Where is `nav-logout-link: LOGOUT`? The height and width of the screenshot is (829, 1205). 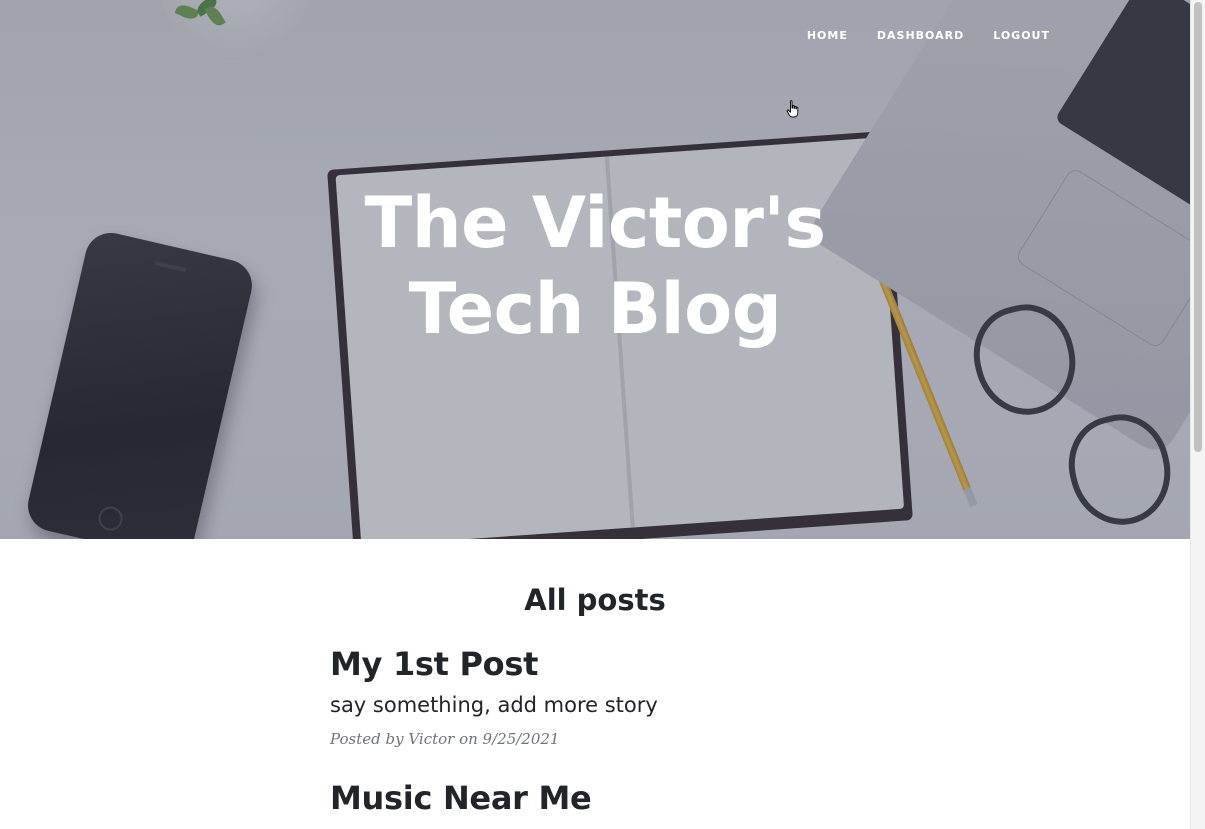 nav-logout-link: LOGOUT is located at coordinates (1021, 36).